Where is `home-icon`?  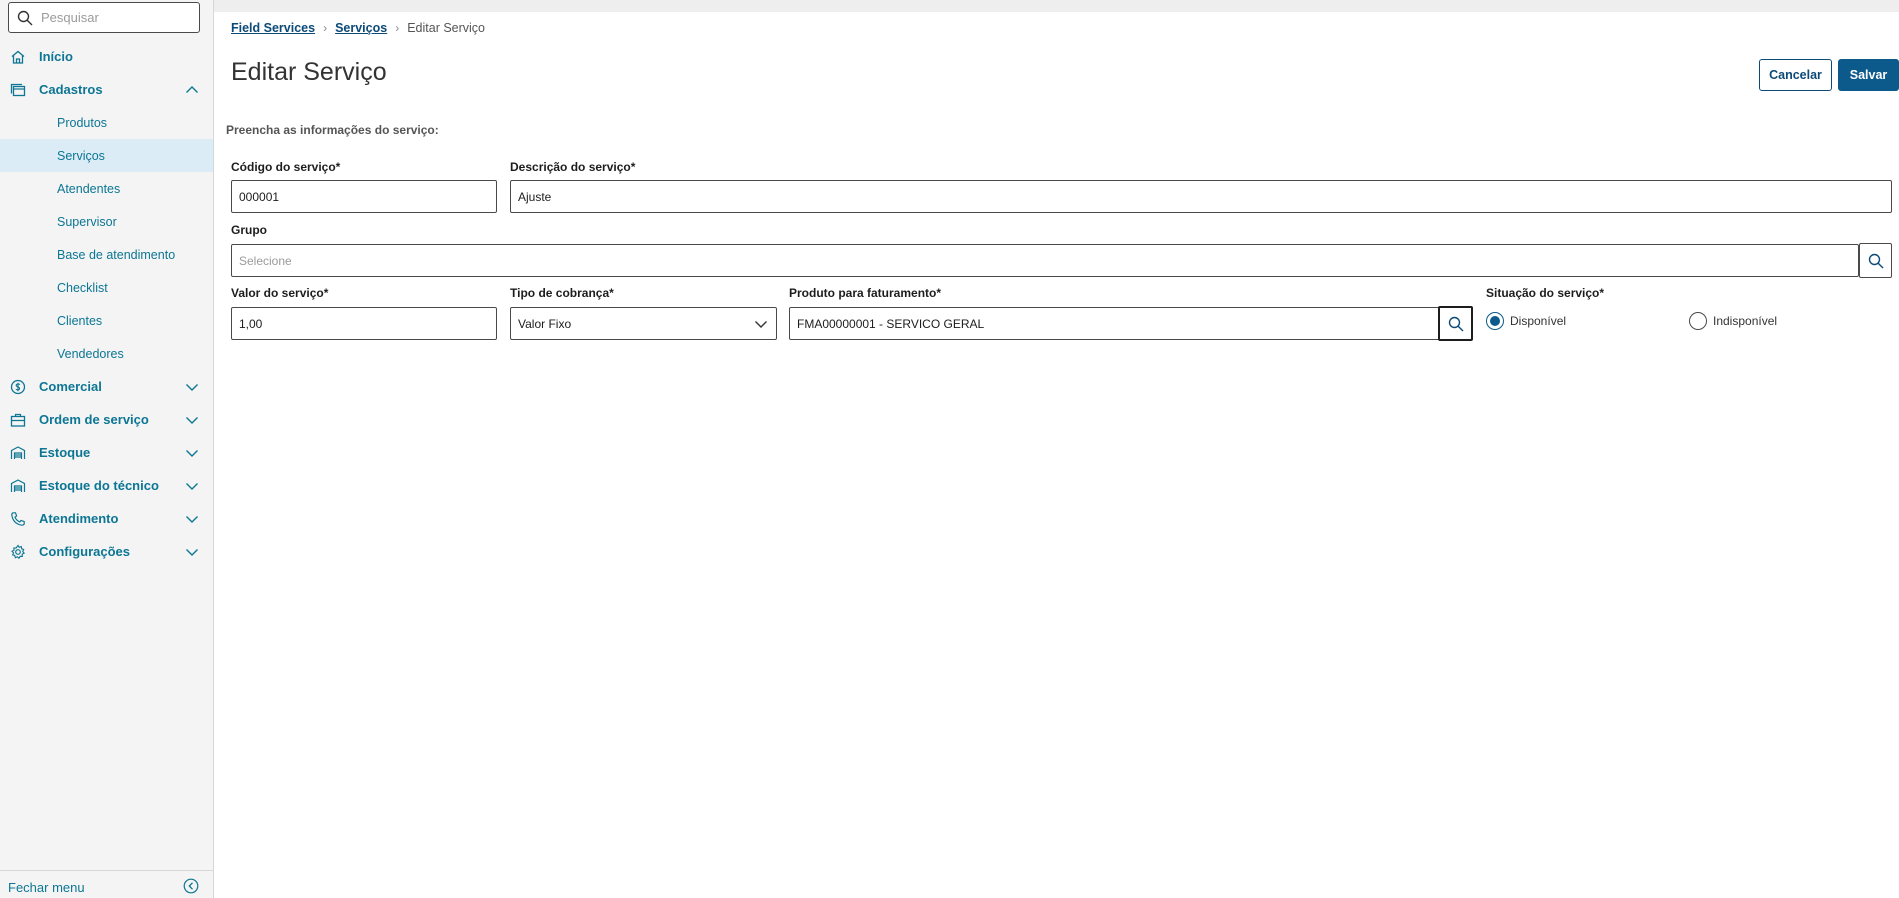 home-icon is located at coordinates (18, 57).